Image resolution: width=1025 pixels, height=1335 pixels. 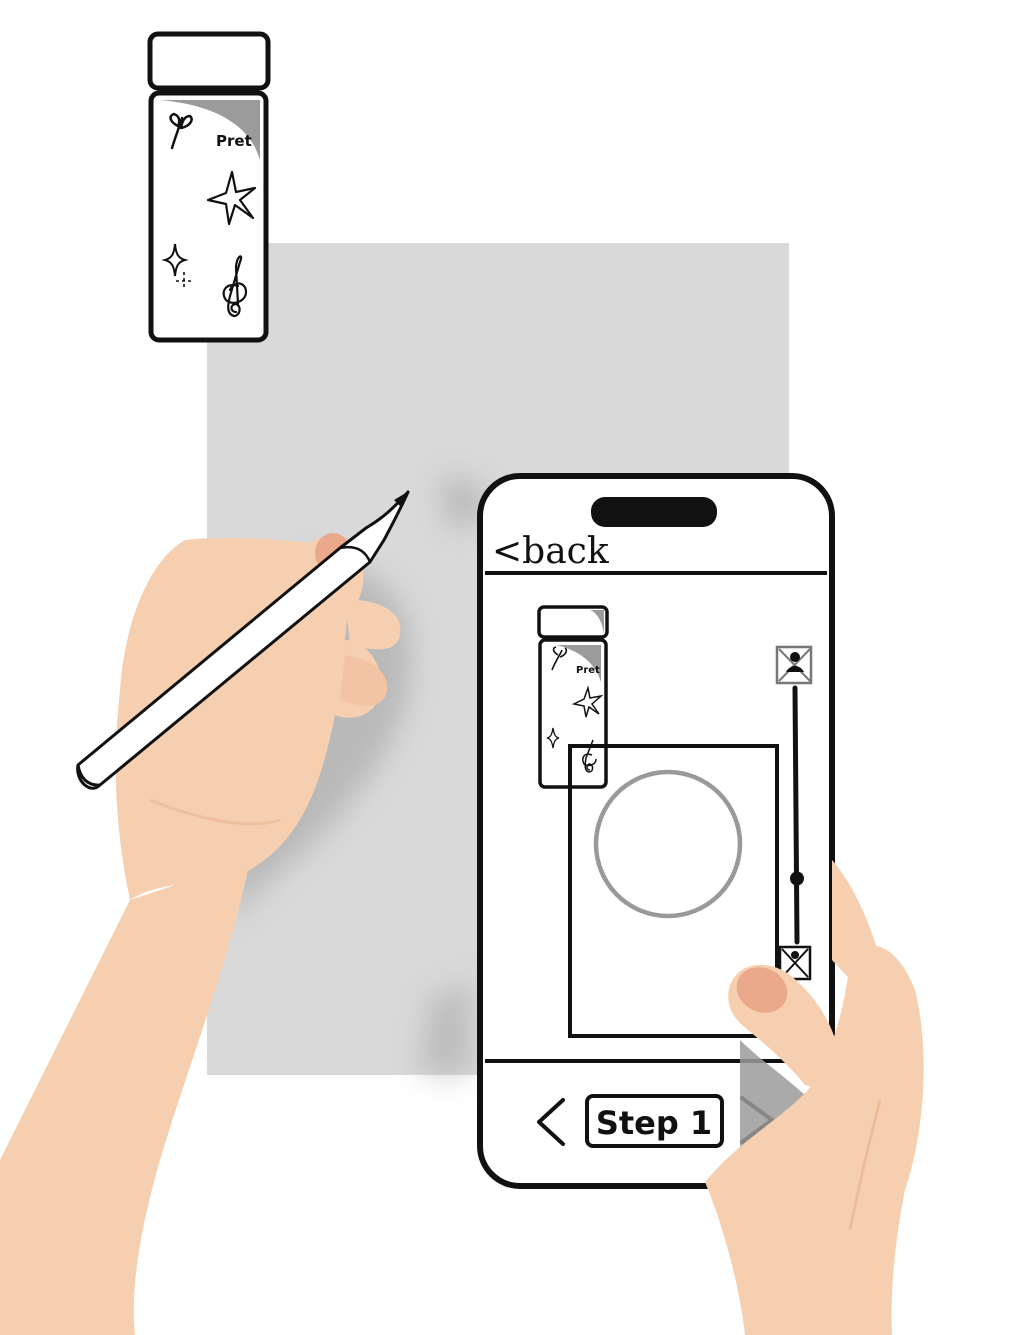 What do you see at coordinates (588, 670) in the screenshot?
I see `preview-brand-text: Pret` at bounding box center [588, 670].